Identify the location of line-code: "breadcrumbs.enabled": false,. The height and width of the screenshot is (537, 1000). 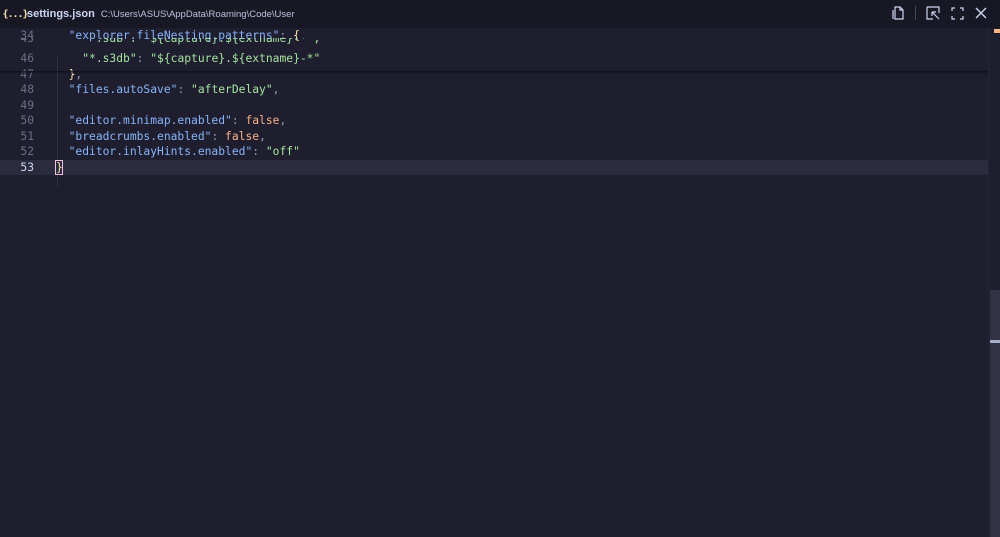
(160, 137).